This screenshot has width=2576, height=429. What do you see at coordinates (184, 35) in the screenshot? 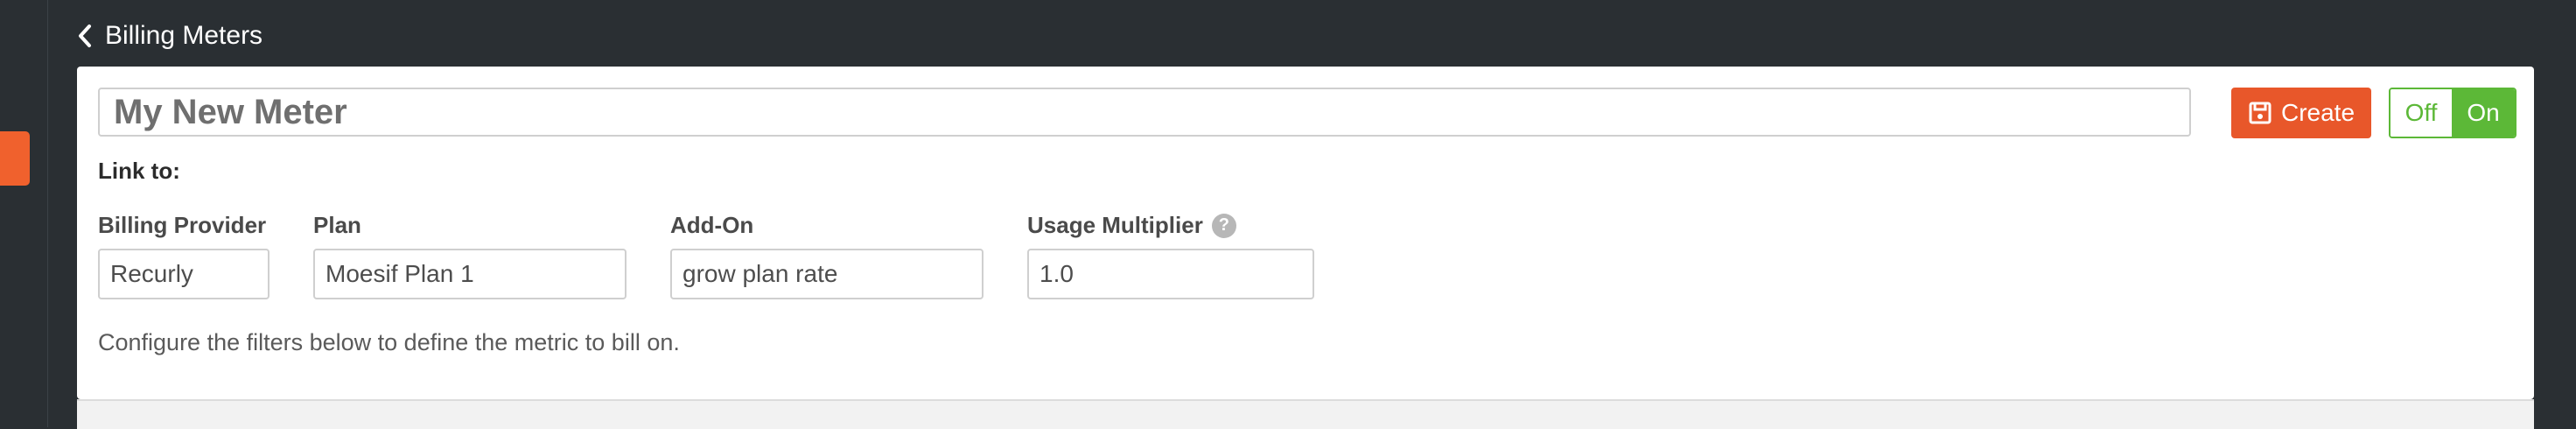
I see `back-link-label: Billing Meters` at bounding box center [184, 35].